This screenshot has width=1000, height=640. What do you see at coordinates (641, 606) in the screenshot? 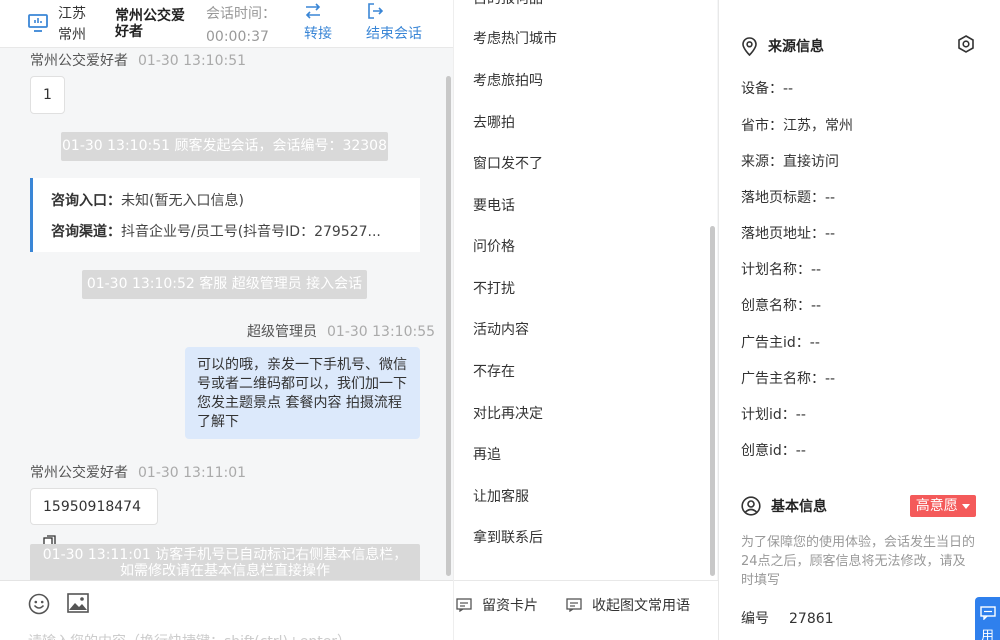
I see `collapse-phrases-label: 收起图文常用语` at bounding box center [641, 606].